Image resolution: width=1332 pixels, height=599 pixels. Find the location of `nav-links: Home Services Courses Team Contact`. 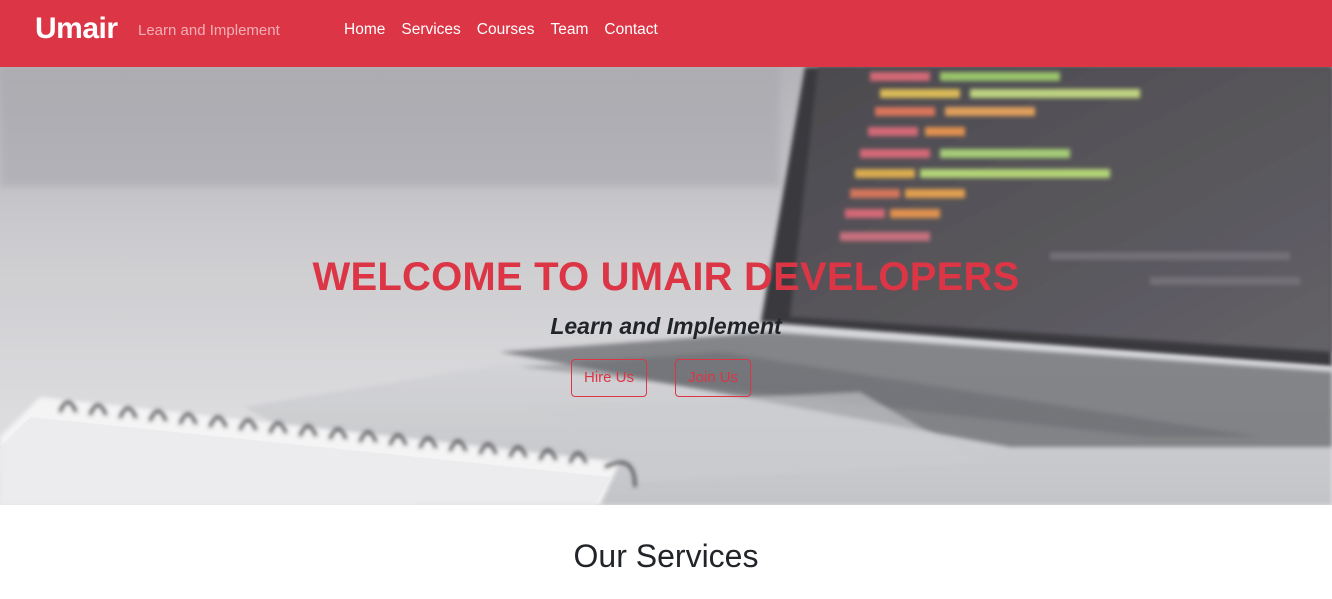

nav-links: Home Services Courses Team Contact is located at coordinates (509, 30).